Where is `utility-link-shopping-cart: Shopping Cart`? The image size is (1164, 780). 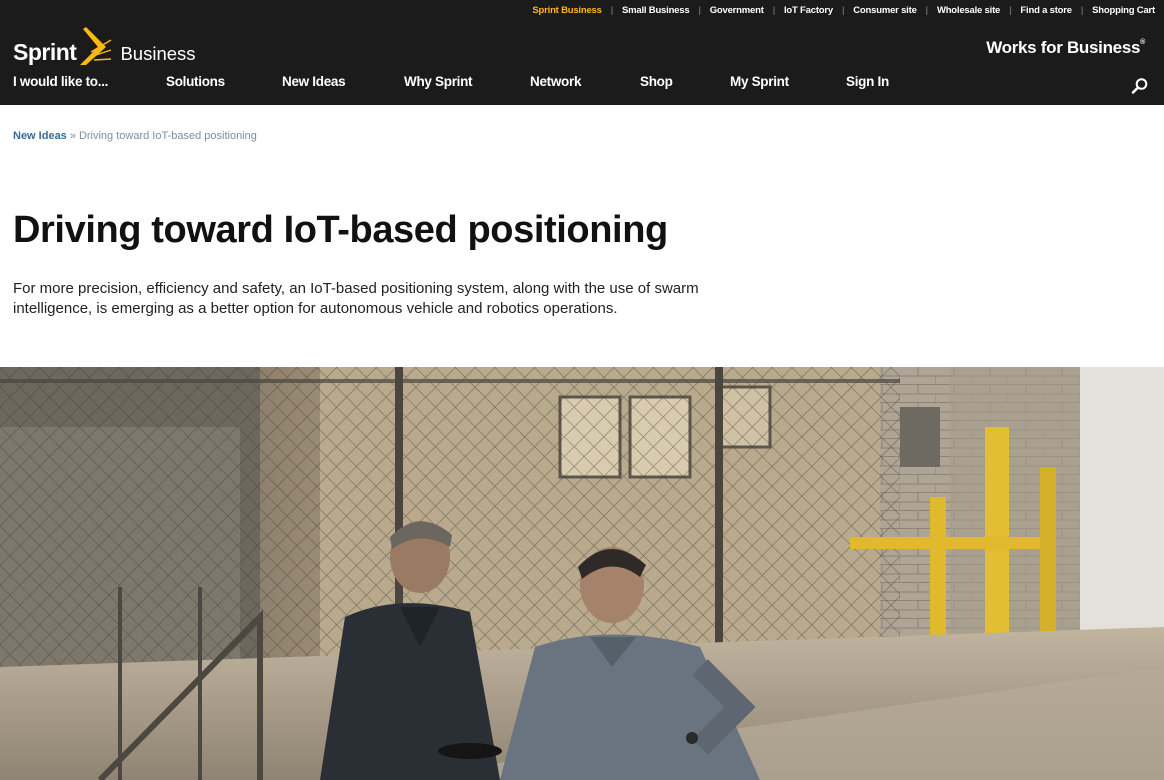 utility-link-shopping-cart: Shopping Cart is located at coordinates (1123, 10).